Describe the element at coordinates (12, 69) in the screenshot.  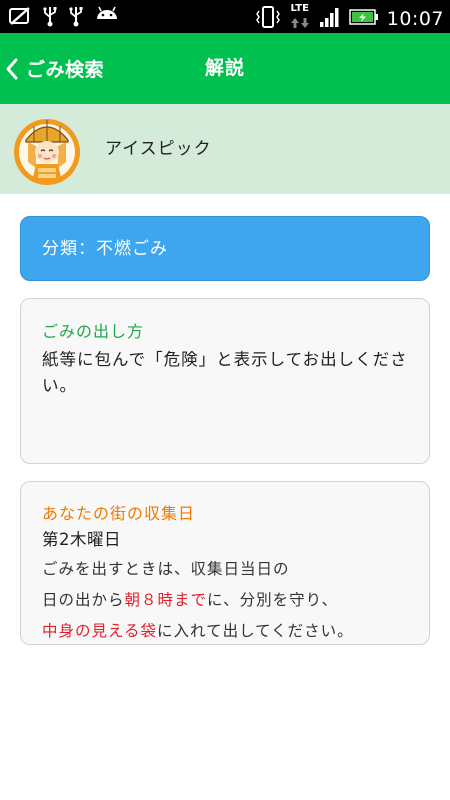
I see `chevron-left-icon` at that location.